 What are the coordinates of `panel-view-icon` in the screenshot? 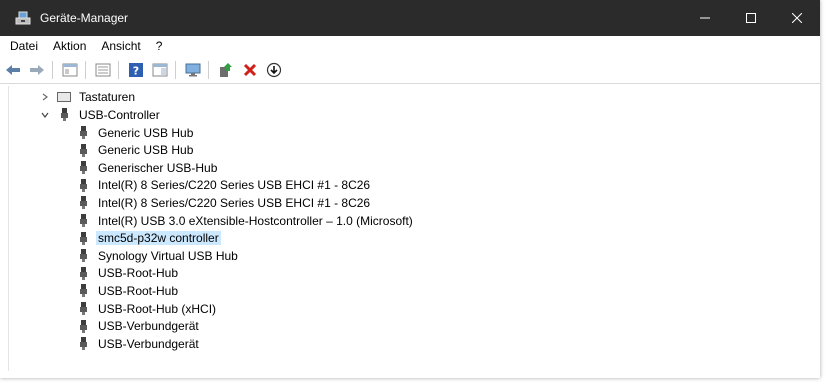 It's located at (160, 70).